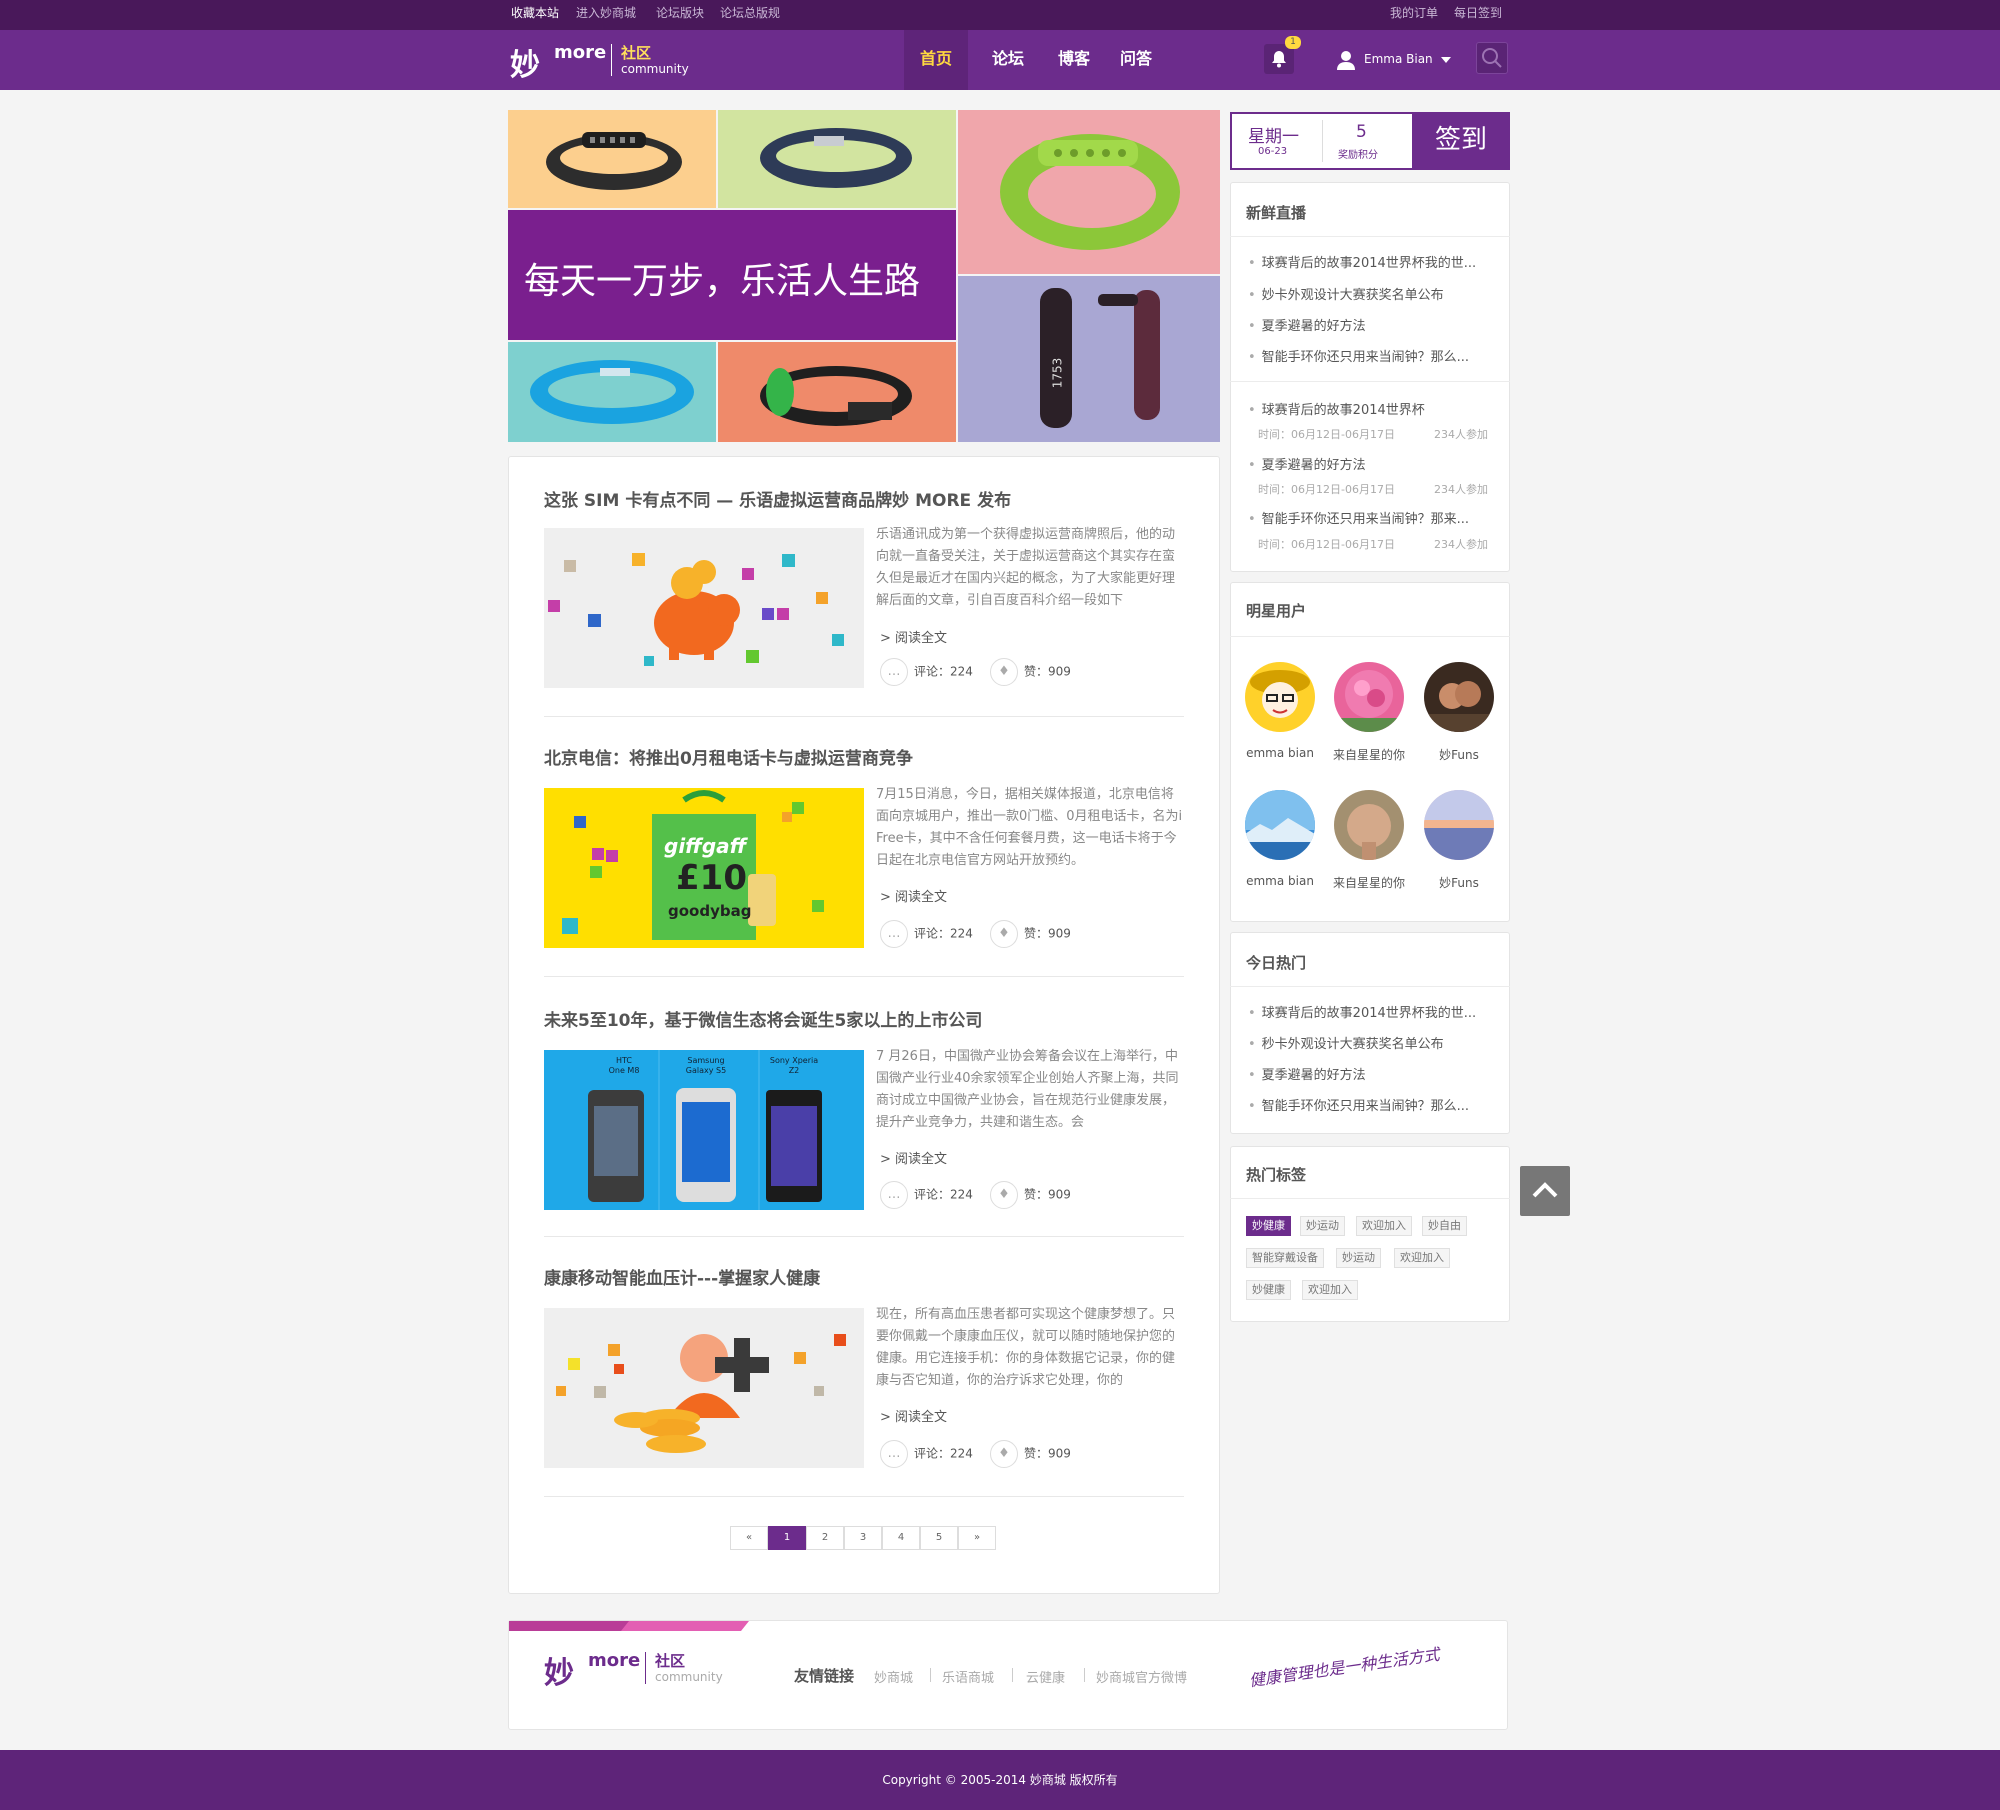  Describe the element at coordinates (824, 1676) in the screenshot. I see `friend-links-title: 友情链接` at that location.